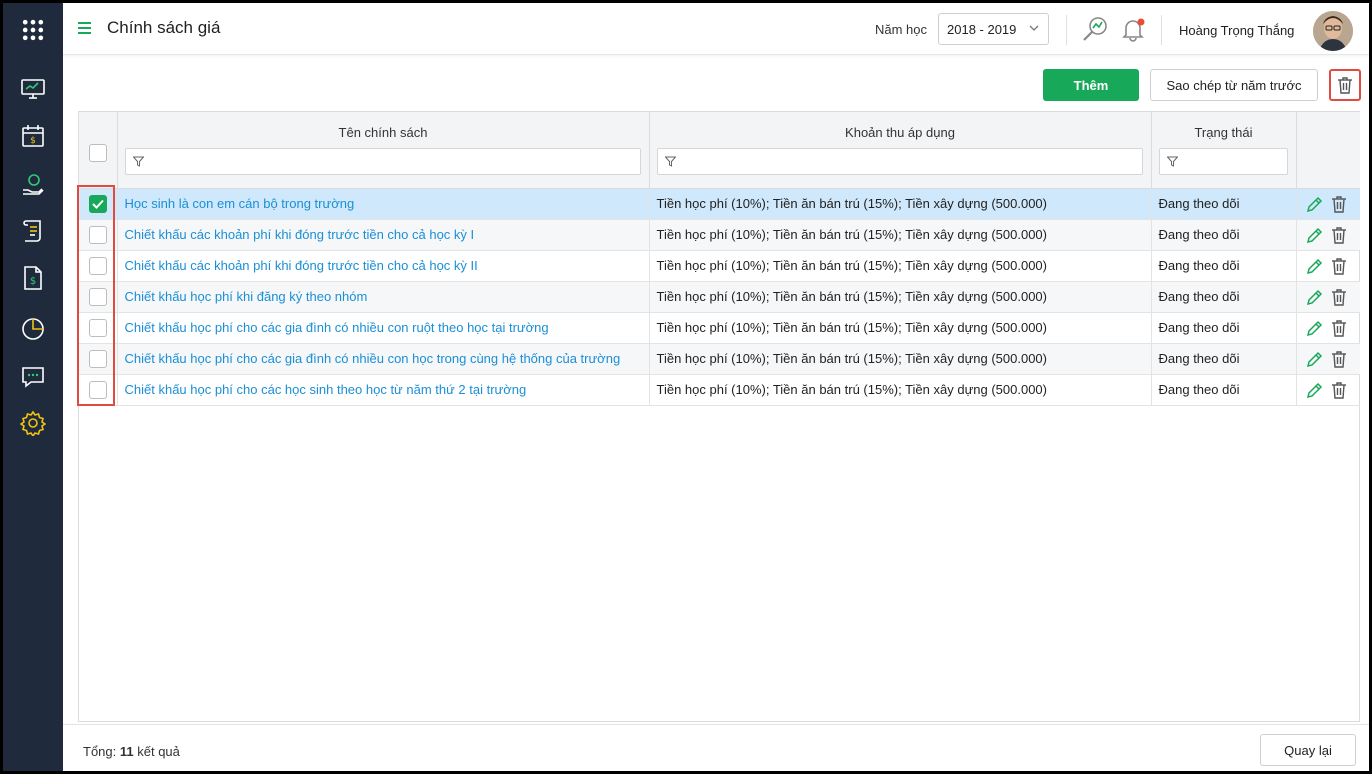 This screenshot has width=1372, height=774. Describe the element at coordinates (1091, 85) in the screenshot. I see `add-button: Thêm` at that location.